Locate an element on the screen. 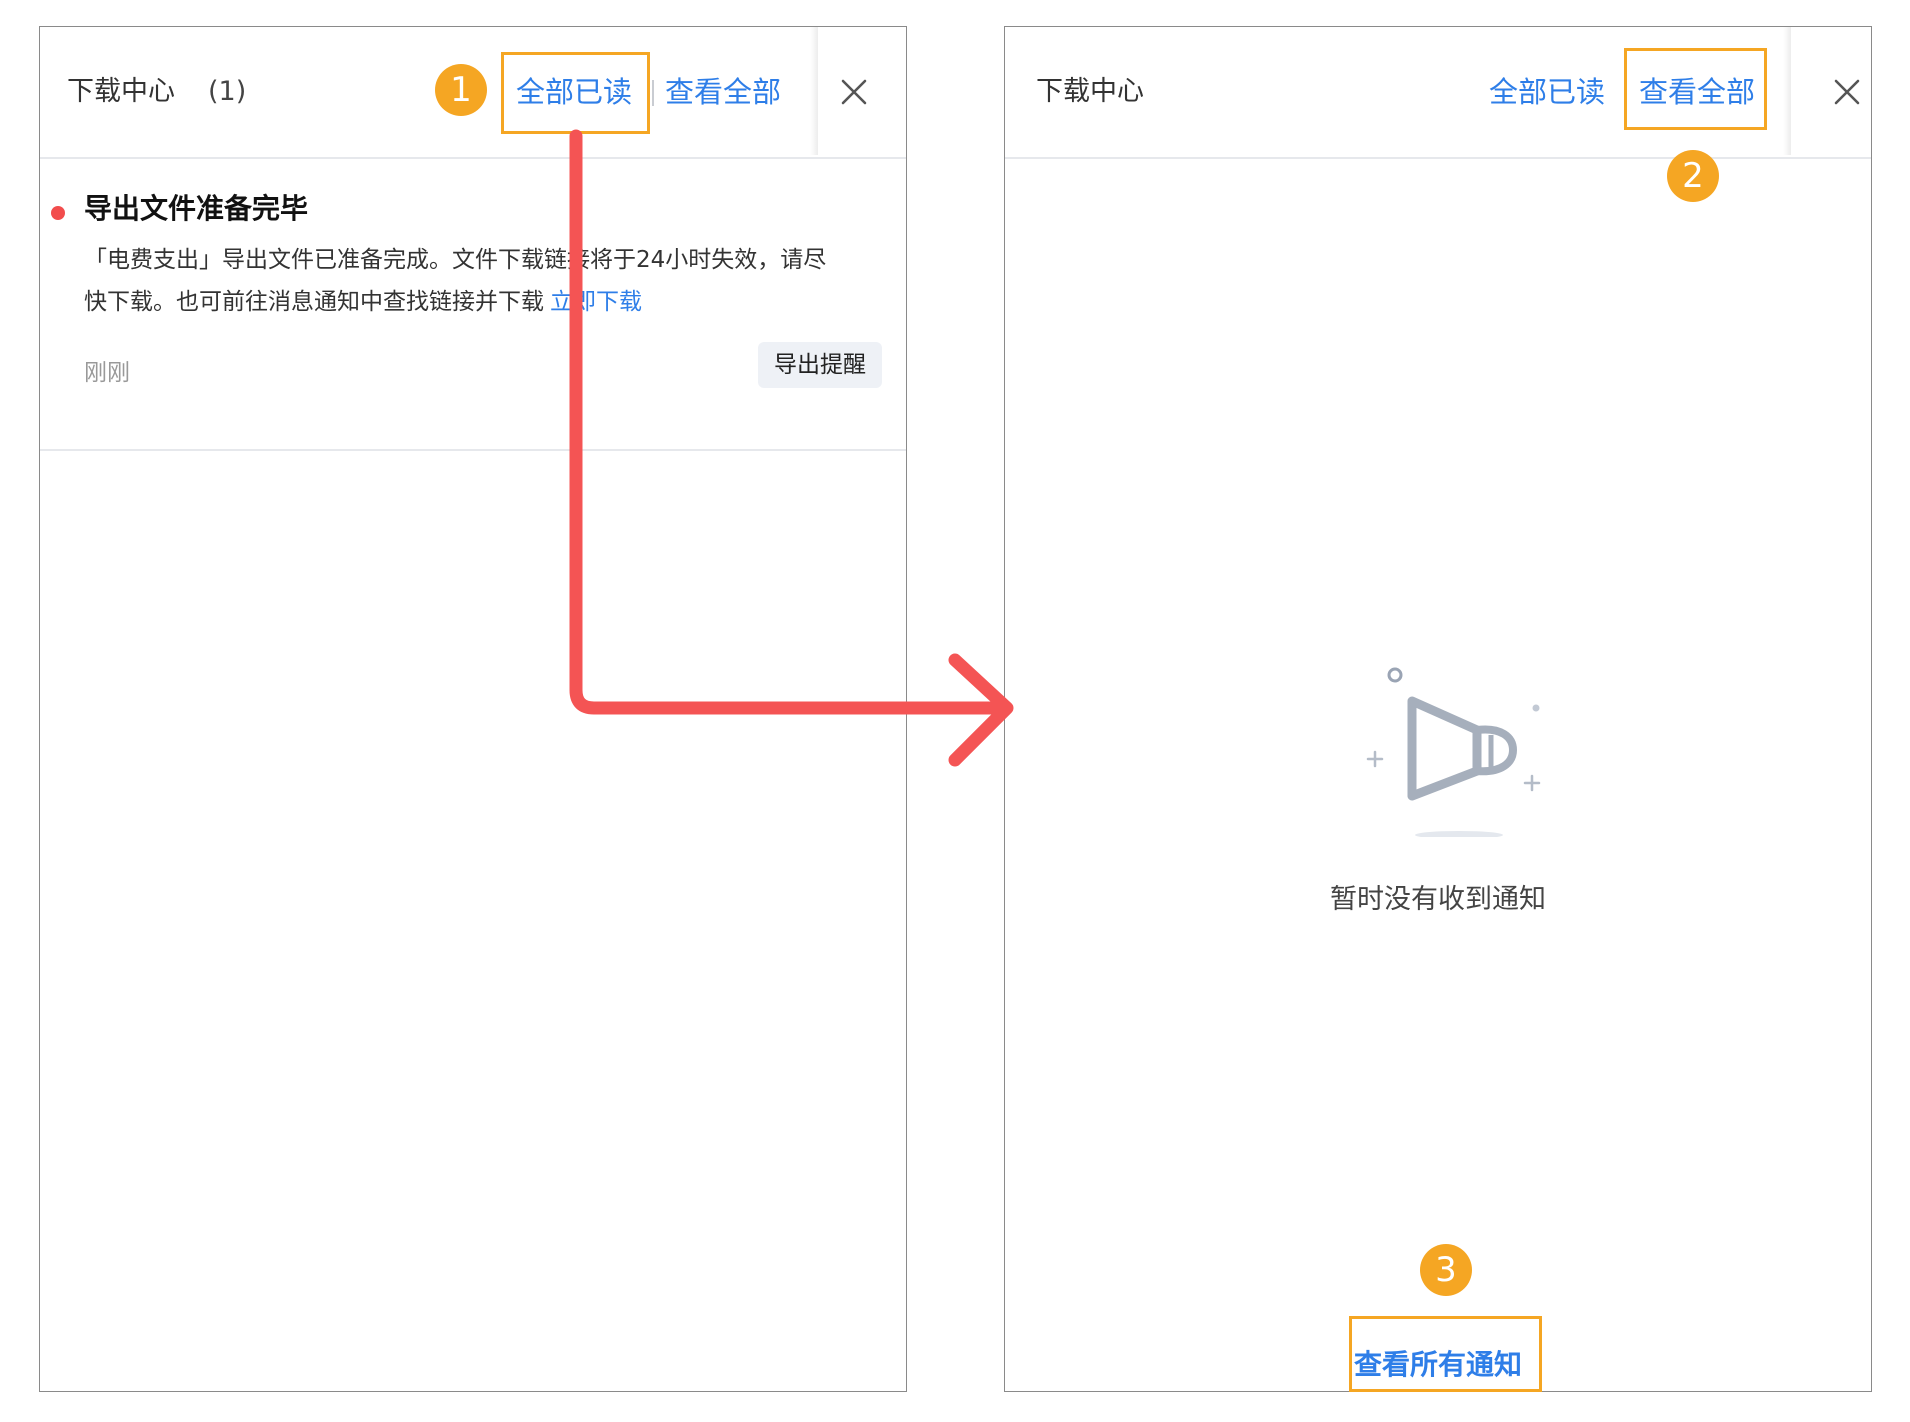 This screenshot has width=1910, height=1422. empty-state-text: 暂时没有收到通知 is located at coordinates (1438, 899).